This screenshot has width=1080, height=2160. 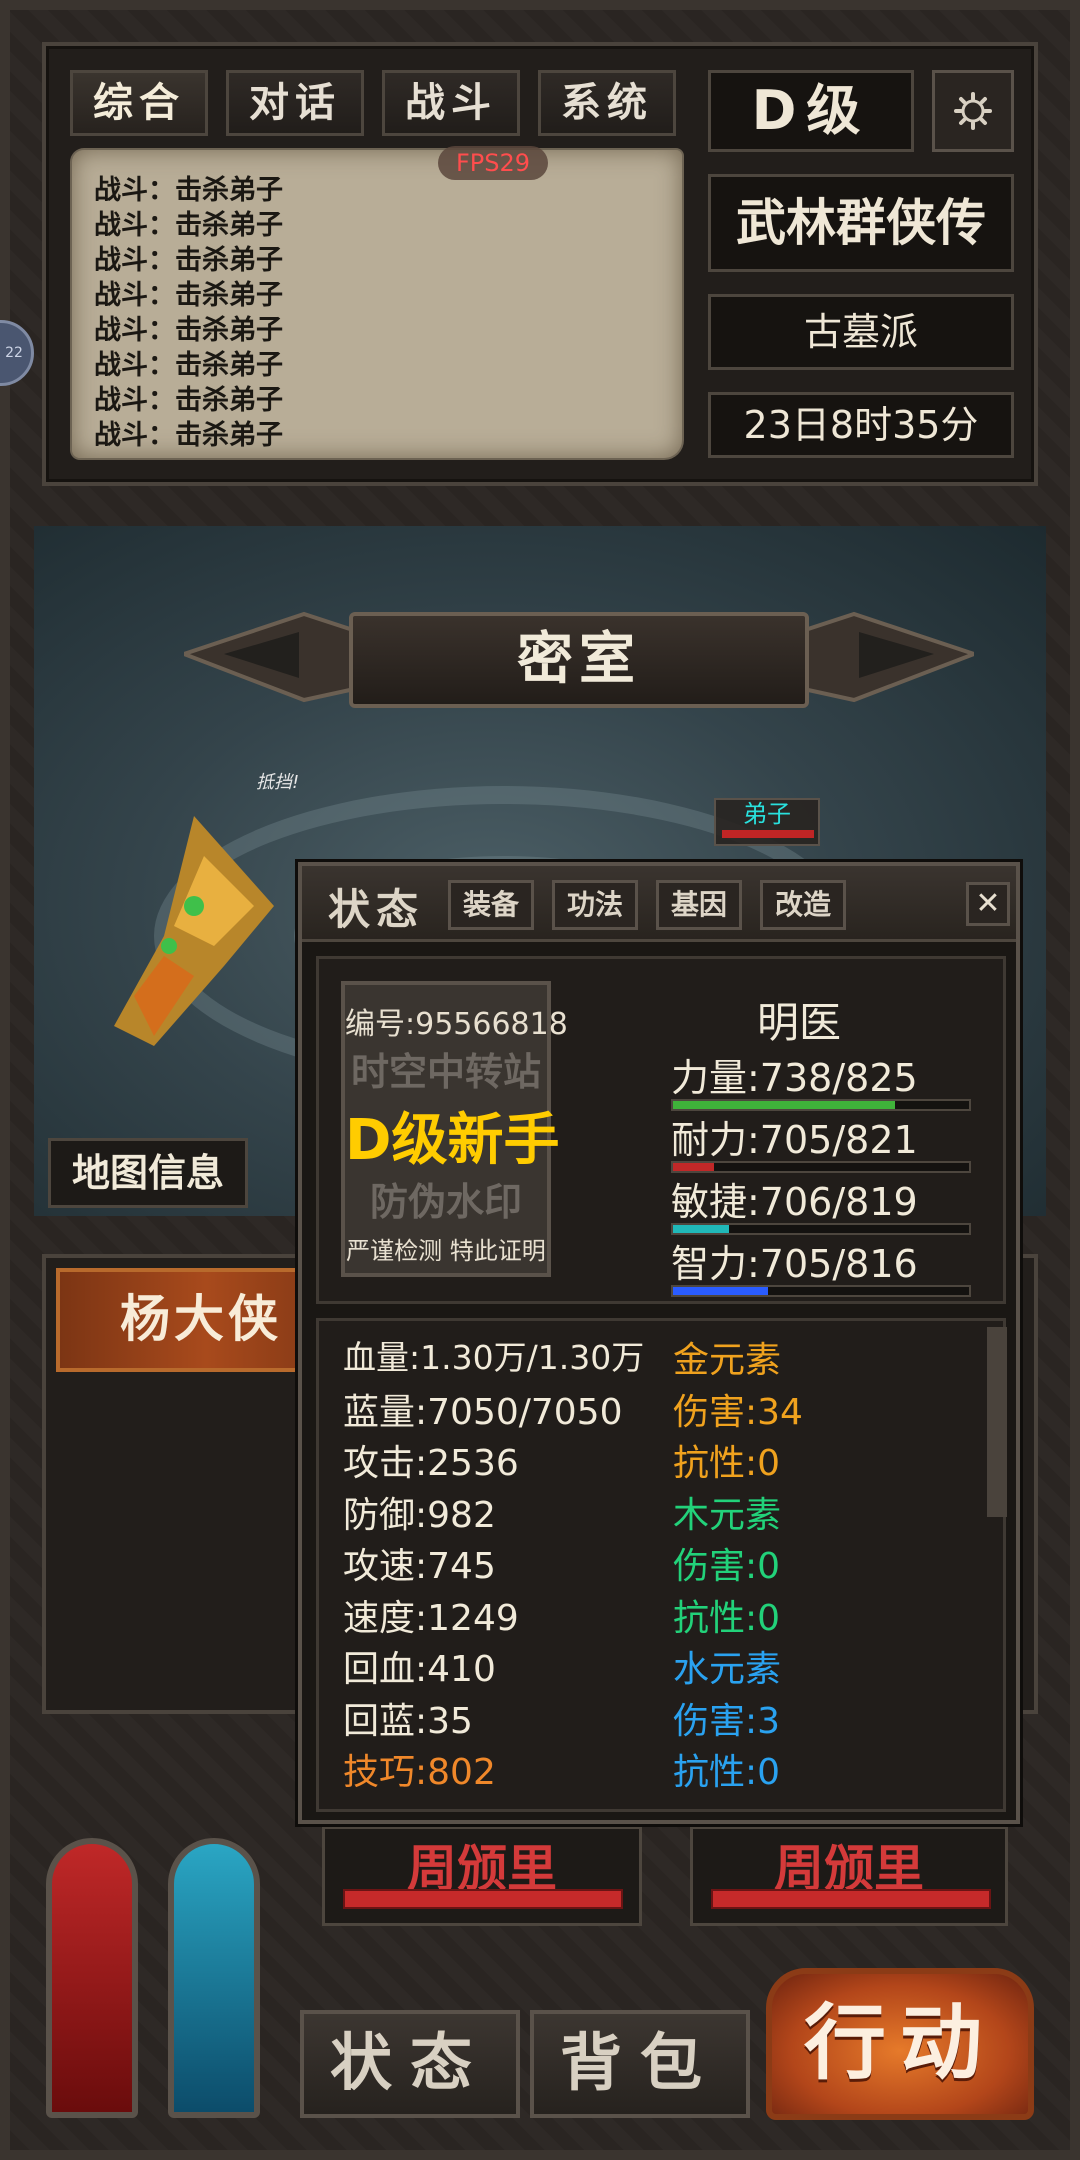 What do you see at coordinates (452, 1140) in the screenshot?
I see `watermark-rank: D级新手` at bounding box center [452, 1140].